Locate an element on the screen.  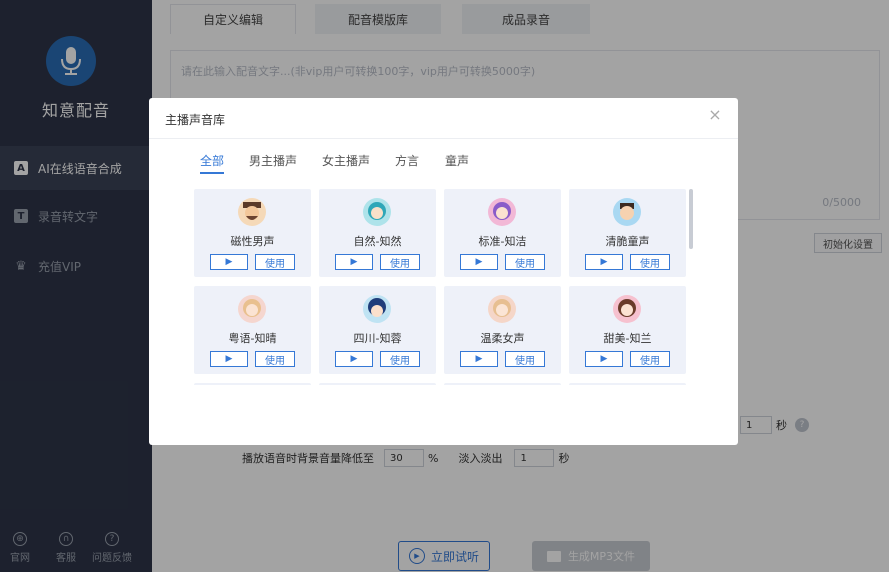
voice-card: 磁性男声 ▶ 使用 is located at coordinates (252, 233).